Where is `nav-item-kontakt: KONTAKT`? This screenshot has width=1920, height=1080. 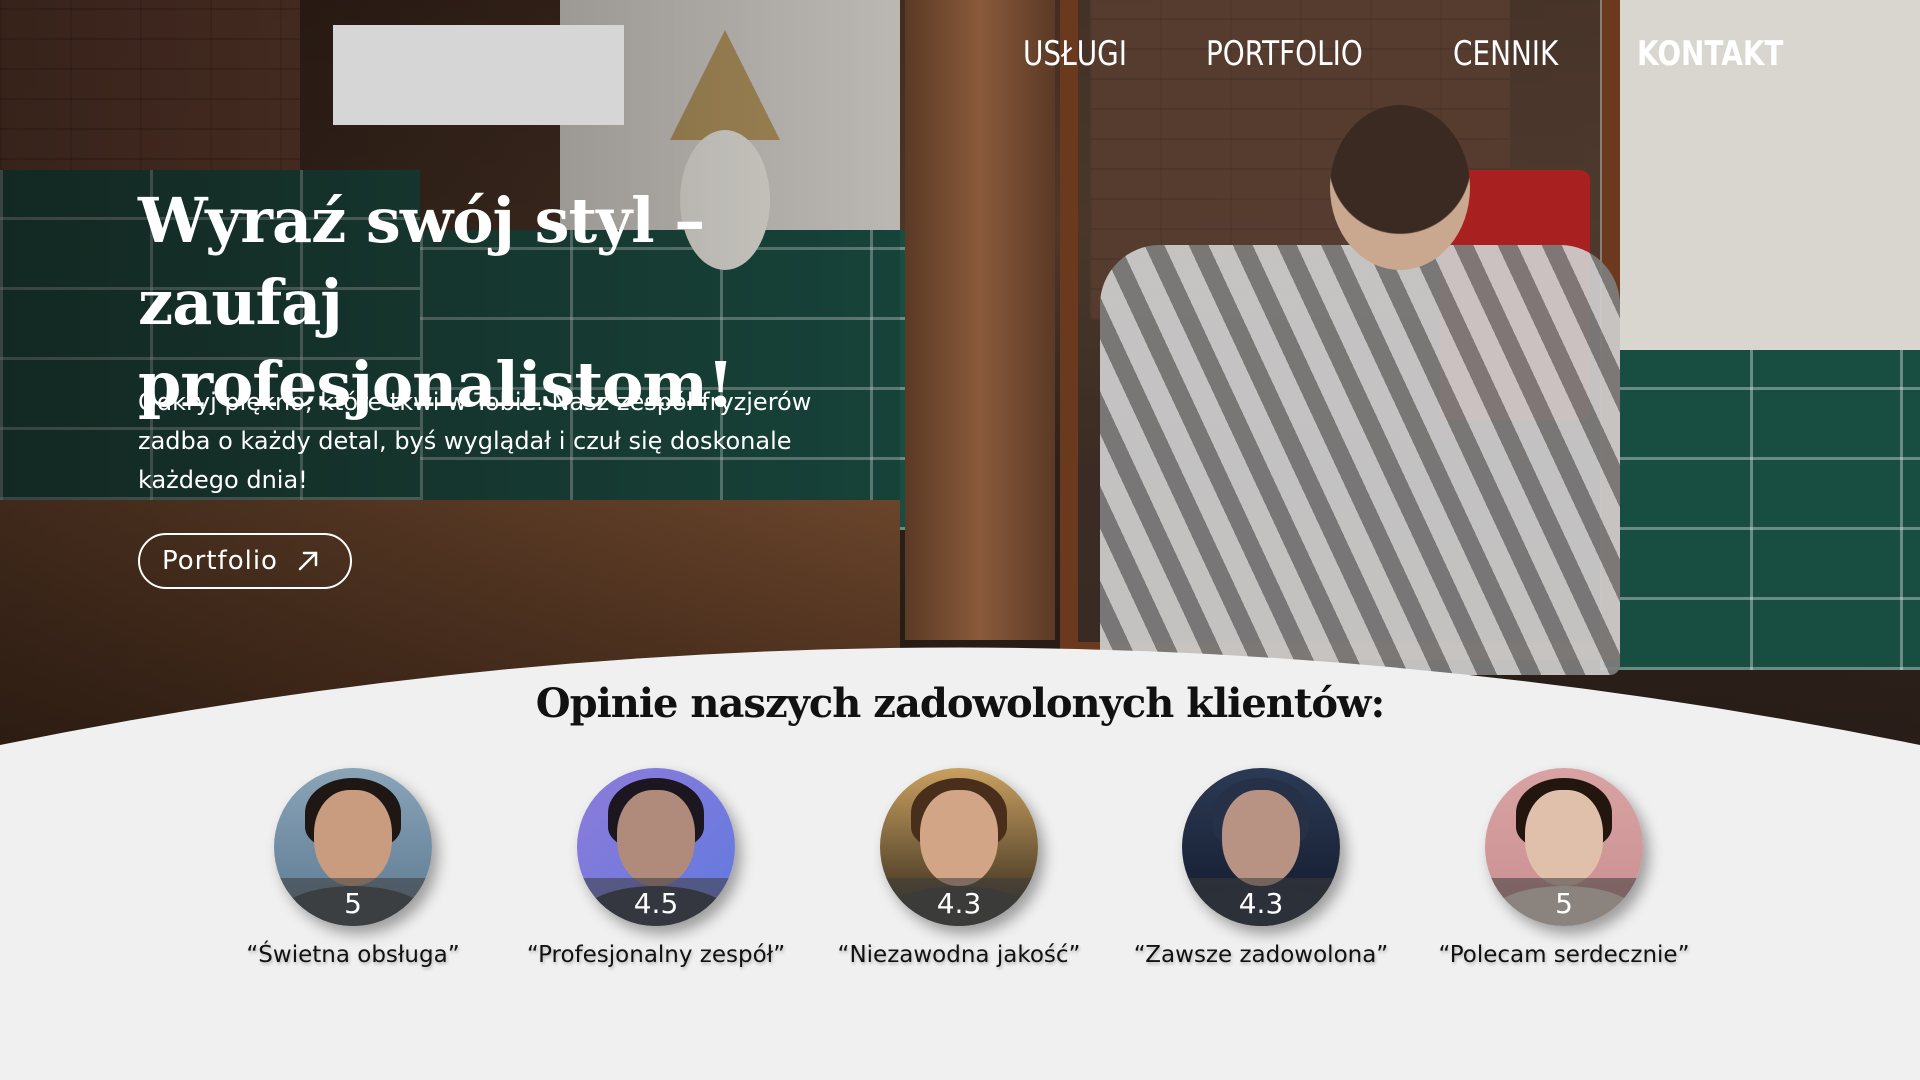 nav-item-kontakt: KONTAKT is located at coordinates (1710, 54).